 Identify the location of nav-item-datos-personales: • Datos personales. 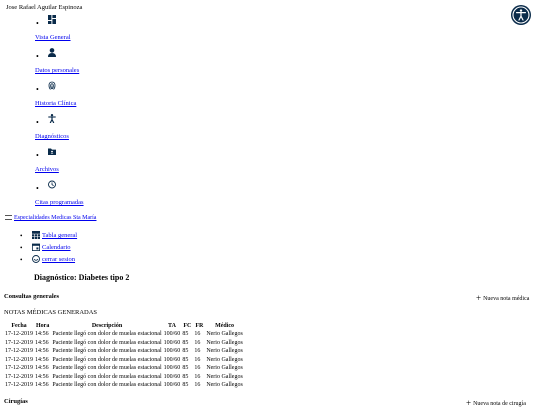
(100, 61).